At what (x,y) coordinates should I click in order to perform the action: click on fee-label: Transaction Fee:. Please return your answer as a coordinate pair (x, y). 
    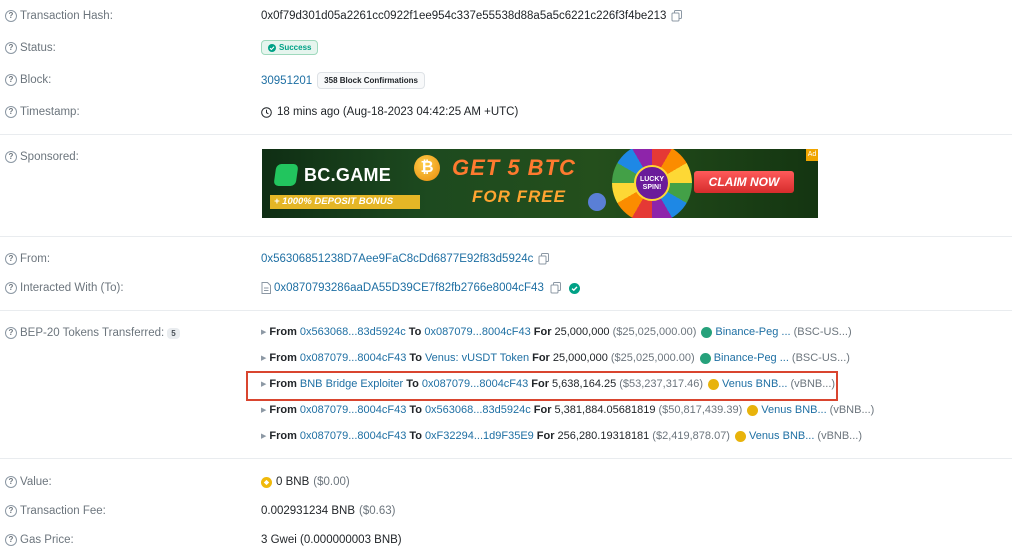
    Looking at the image, I should click on (63, 511).